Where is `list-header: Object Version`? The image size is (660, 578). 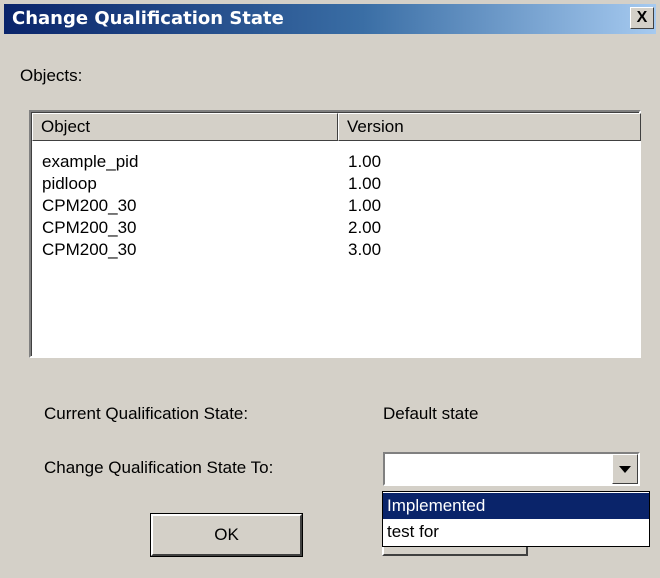 list-header: Object Version is located at coordinates (336, 127).